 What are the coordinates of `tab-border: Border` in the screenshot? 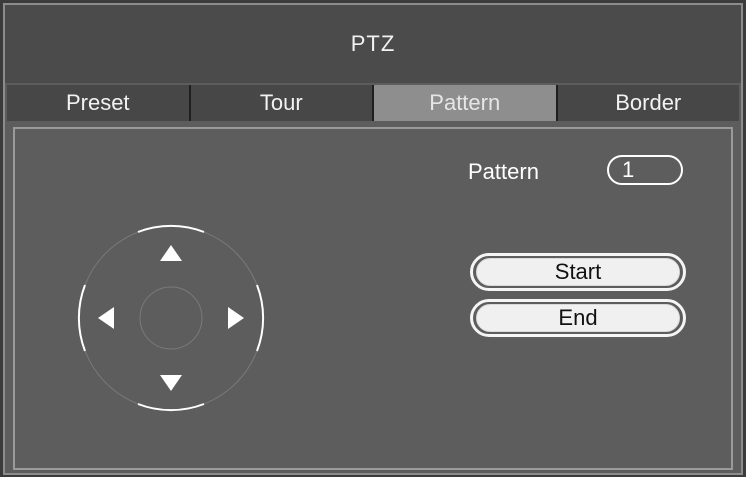 It's located at (648, 103).